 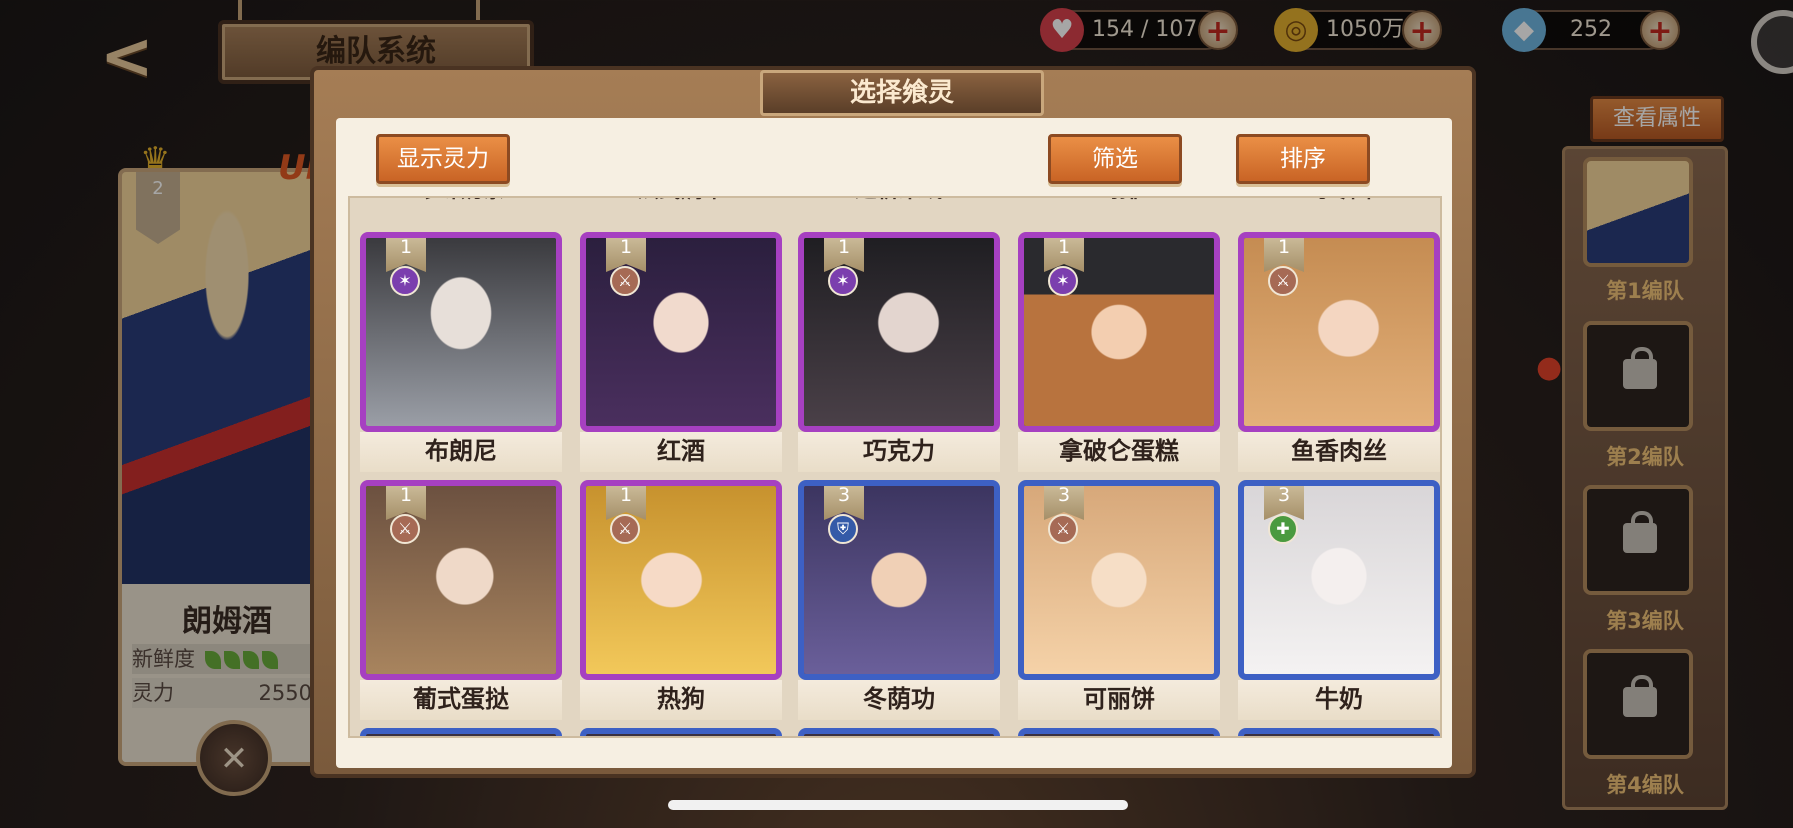 I want to click on character-card: 1 ⚔ 葡式蛋挞, so click(x=461, y=602).